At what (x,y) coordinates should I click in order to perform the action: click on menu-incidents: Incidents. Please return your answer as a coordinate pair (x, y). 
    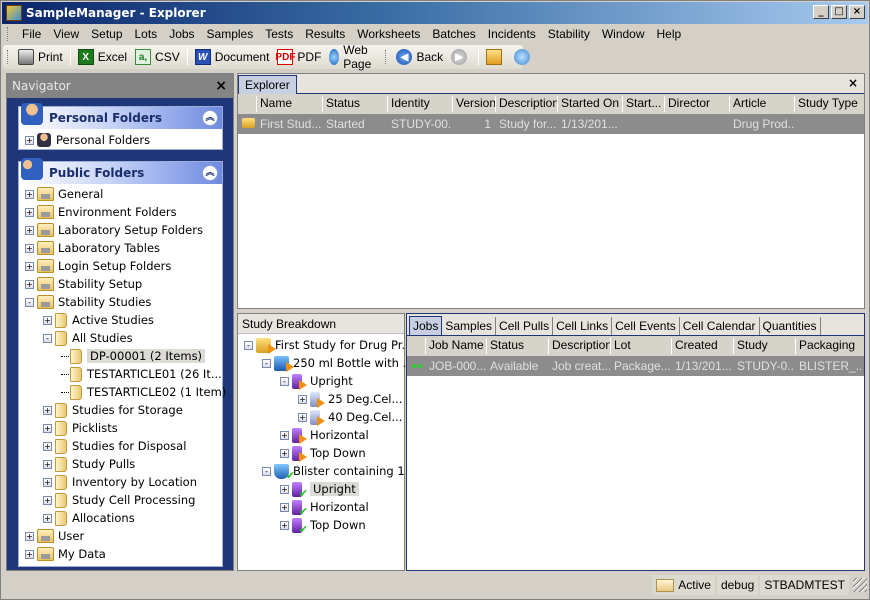
    Looking at the image, I should click on (512, 34).